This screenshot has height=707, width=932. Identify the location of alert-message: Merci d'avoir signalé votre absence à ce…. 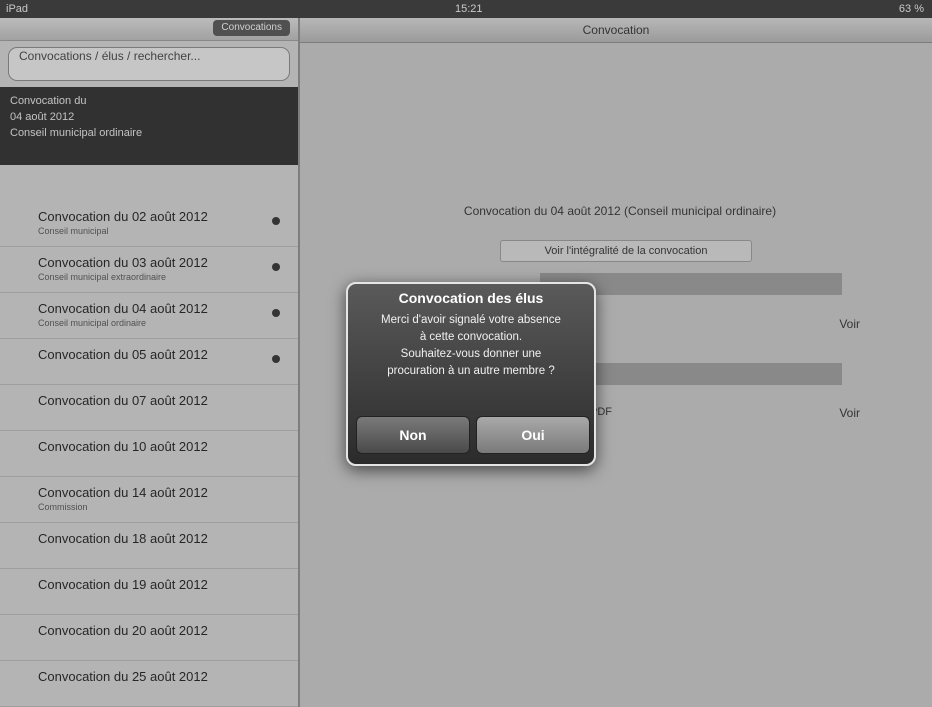
(471, 346).